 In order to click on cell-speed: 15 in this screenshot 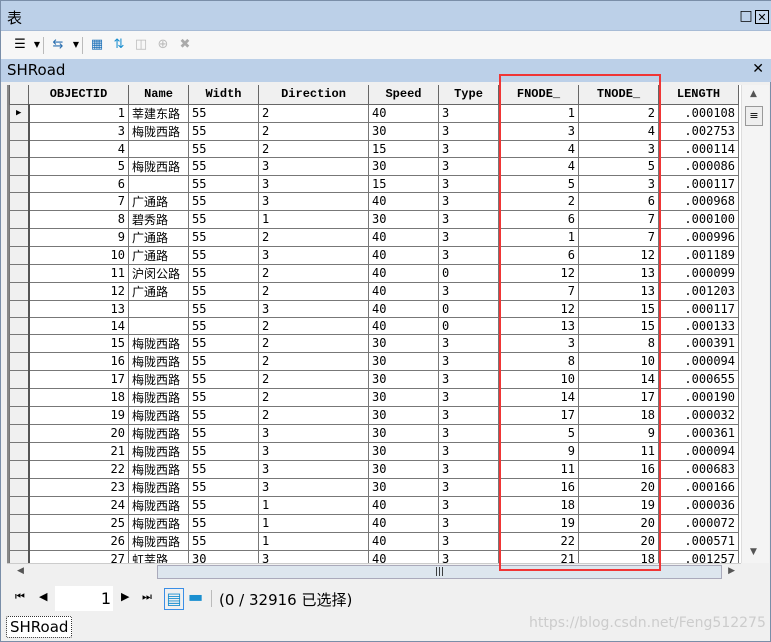, I will do `click(403, 148)`.